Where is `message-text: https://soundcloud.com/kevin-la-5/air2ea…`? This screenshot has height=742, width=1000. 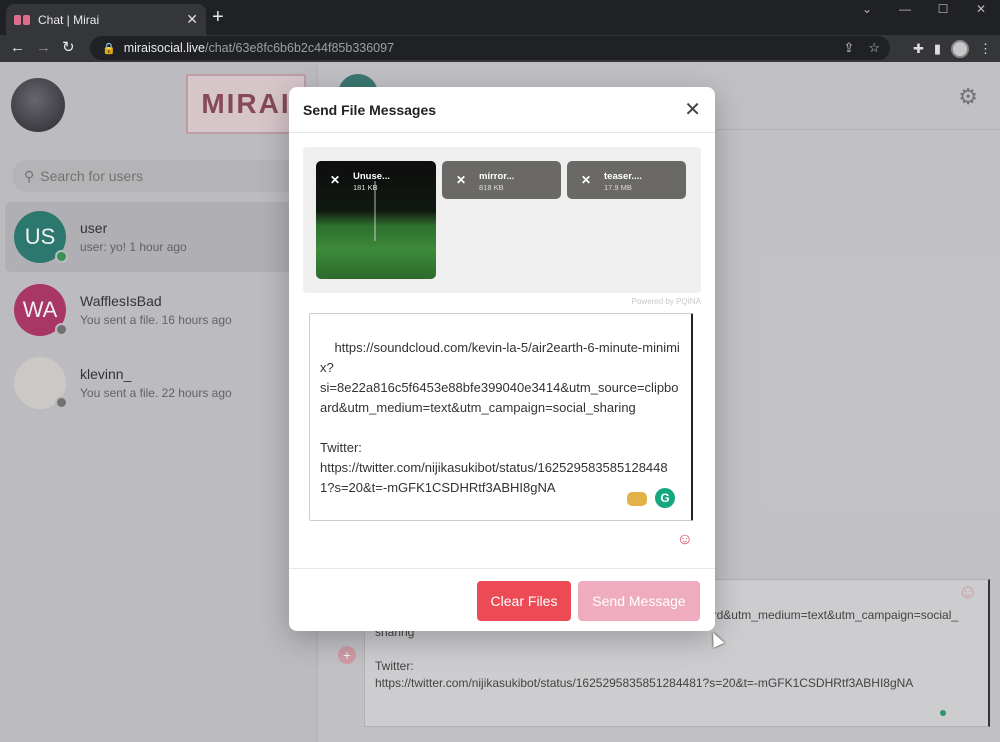 message-text: https://soundcloud.com/kevin-la-5/air2ea… is located at coordinates (500, 417).